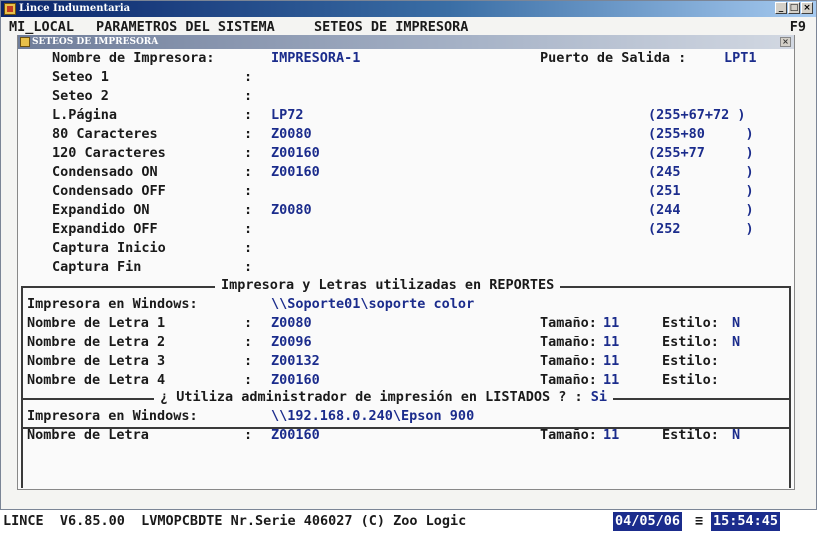 The image size is (817, 533). What do you see at coordinates (96, 323) in the screenshot?
I see `font-label: Nombre de Letra 1` at bounding box center [96, 323].